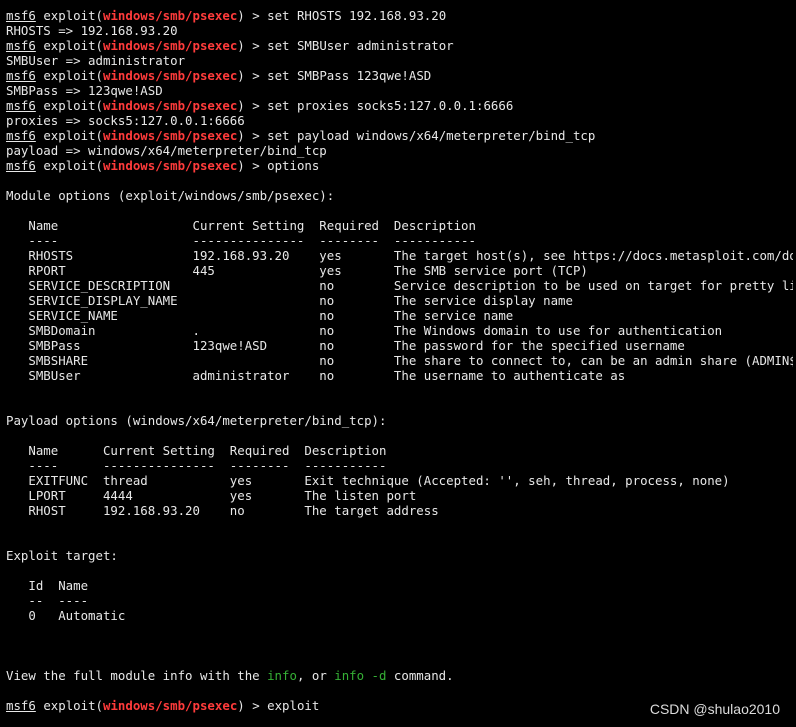  Describe the element at coordinates (714, 709) in the screenshot. I see `csdn-watermark: CSDN @shulao2010` at that location.